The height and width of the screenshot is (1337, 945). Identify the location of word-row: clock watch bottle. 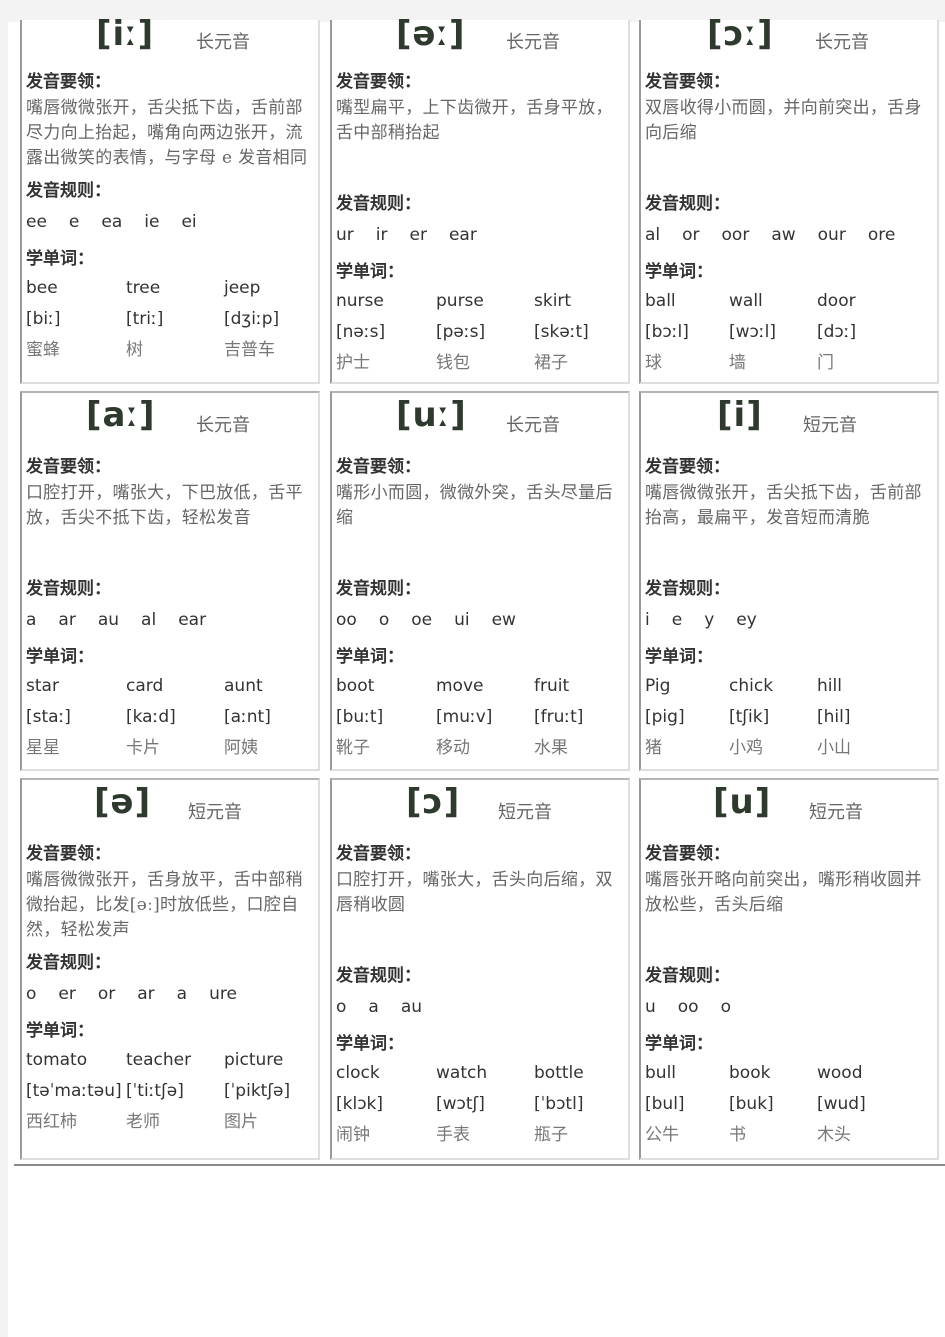
(480, 1073).